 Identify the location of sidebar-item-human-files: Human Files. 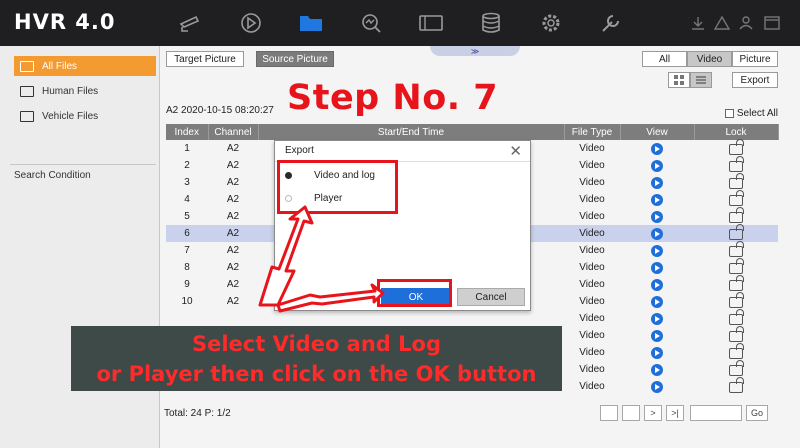
(85, 91).